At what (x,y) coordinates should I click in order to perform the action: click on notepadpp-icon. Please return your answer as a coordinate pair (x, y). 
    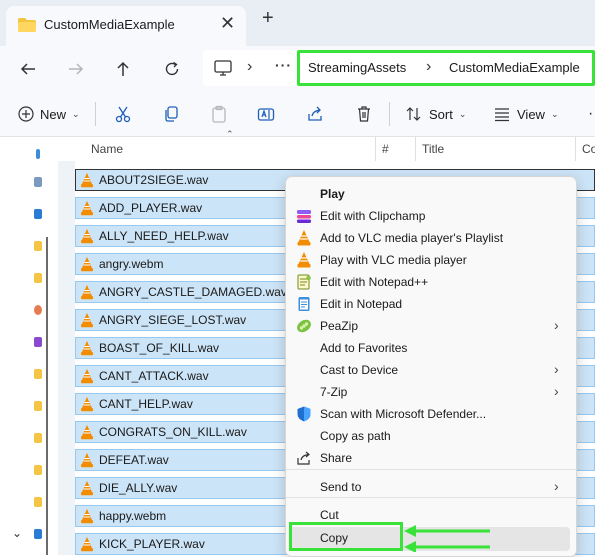
    Looking at the image, I should click on (304, 282).